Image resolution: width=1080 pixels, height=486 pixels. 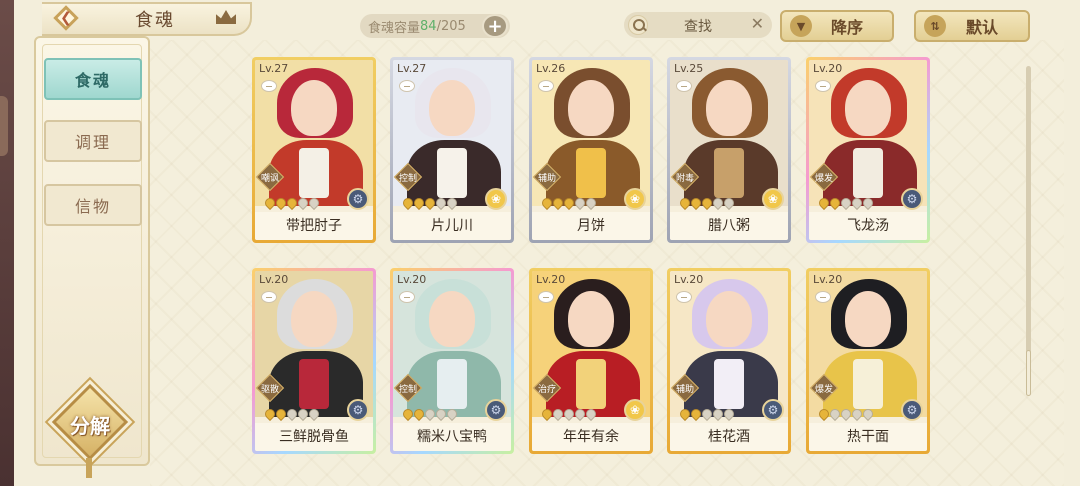 I want to click on card-name: 年年有余, so click(x=591, y=437).